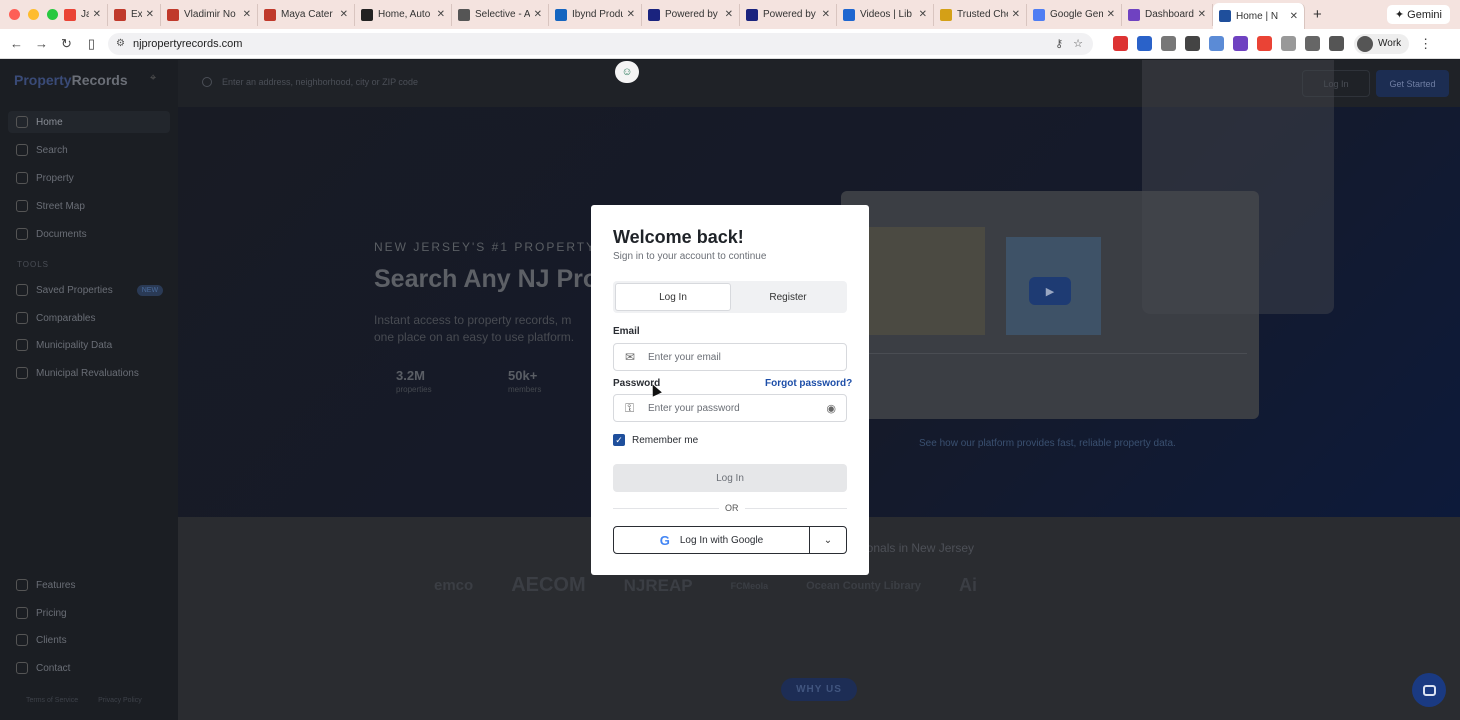 The width and height of the screenshot is (1460, 720). Describe the element at coordinates (980, 14) in the screenshot. I see `browser-tab: Trusted Che ✕` at that location.